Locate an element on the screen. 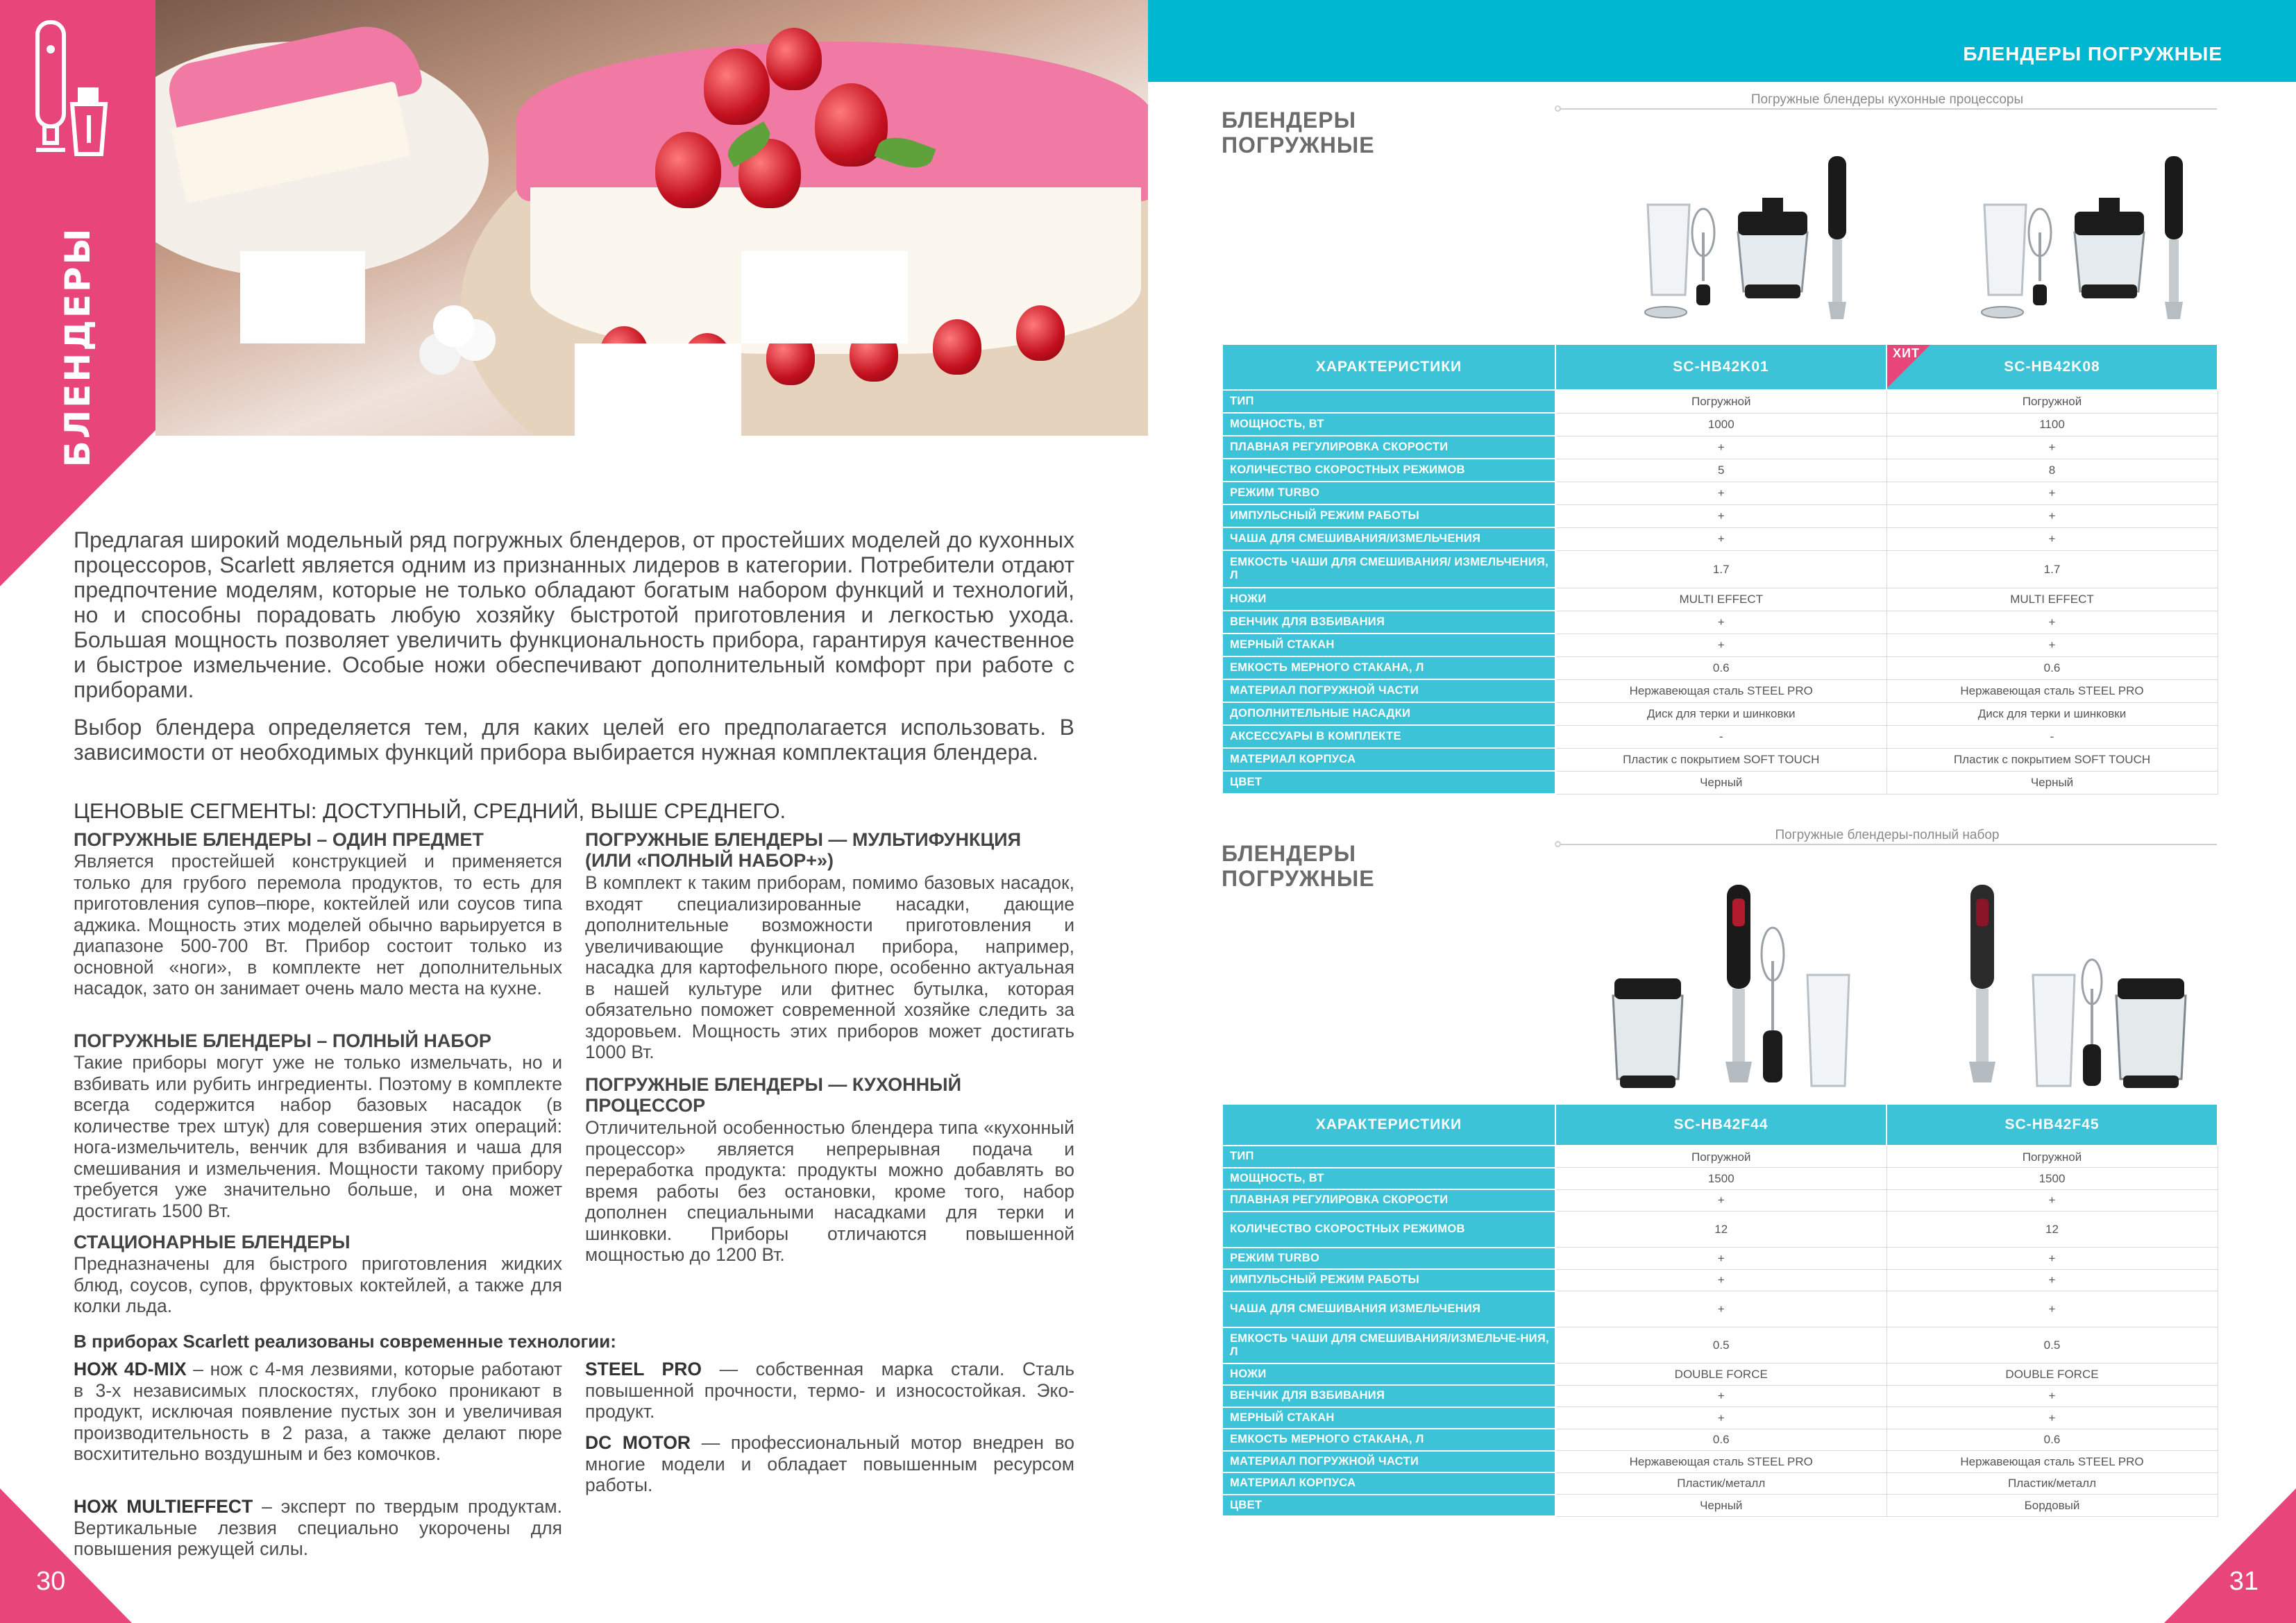 The width and height of the screenshot is (2296, 1623). spec-label: РЕЖИМ TURBO is located at coordinates (1389, 493).